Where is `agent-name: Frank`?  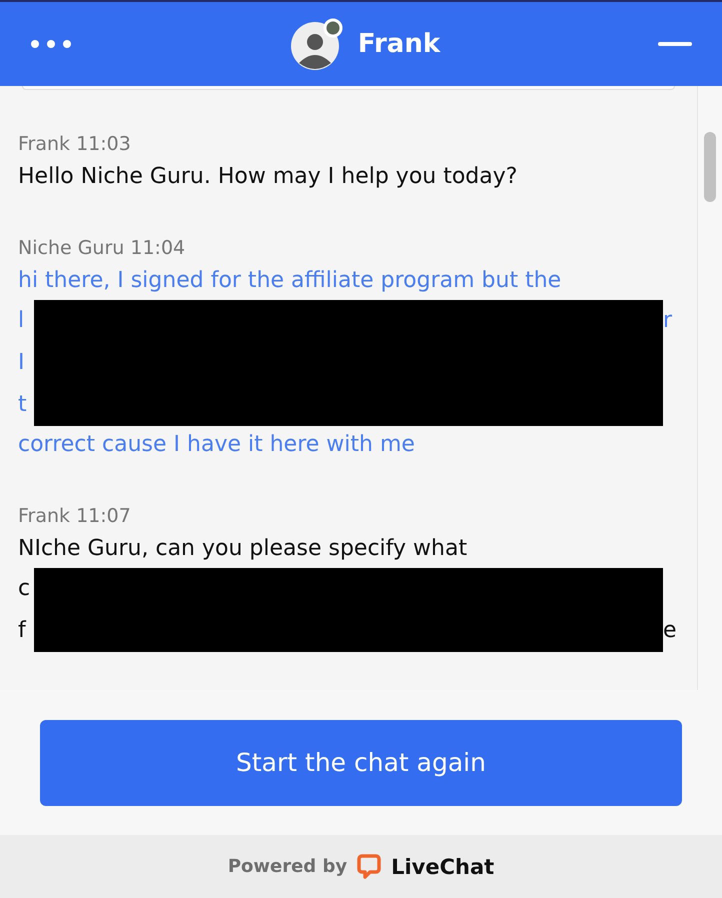 agent-name: Frank is located at coordinates (399, 44).